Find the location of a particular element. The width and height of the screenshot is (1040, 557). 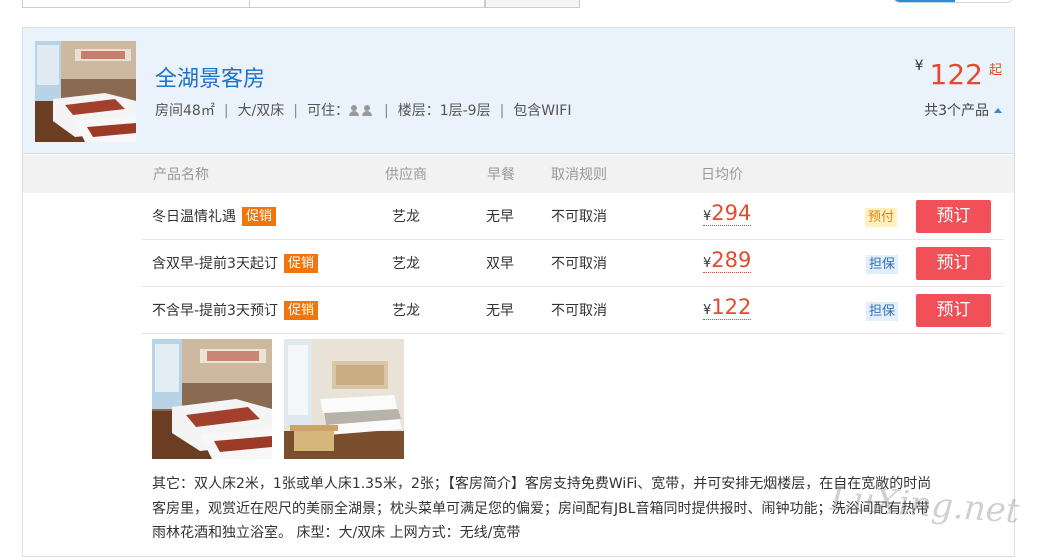

room-bed: 大/双床 is located at coordinates (261, 111).